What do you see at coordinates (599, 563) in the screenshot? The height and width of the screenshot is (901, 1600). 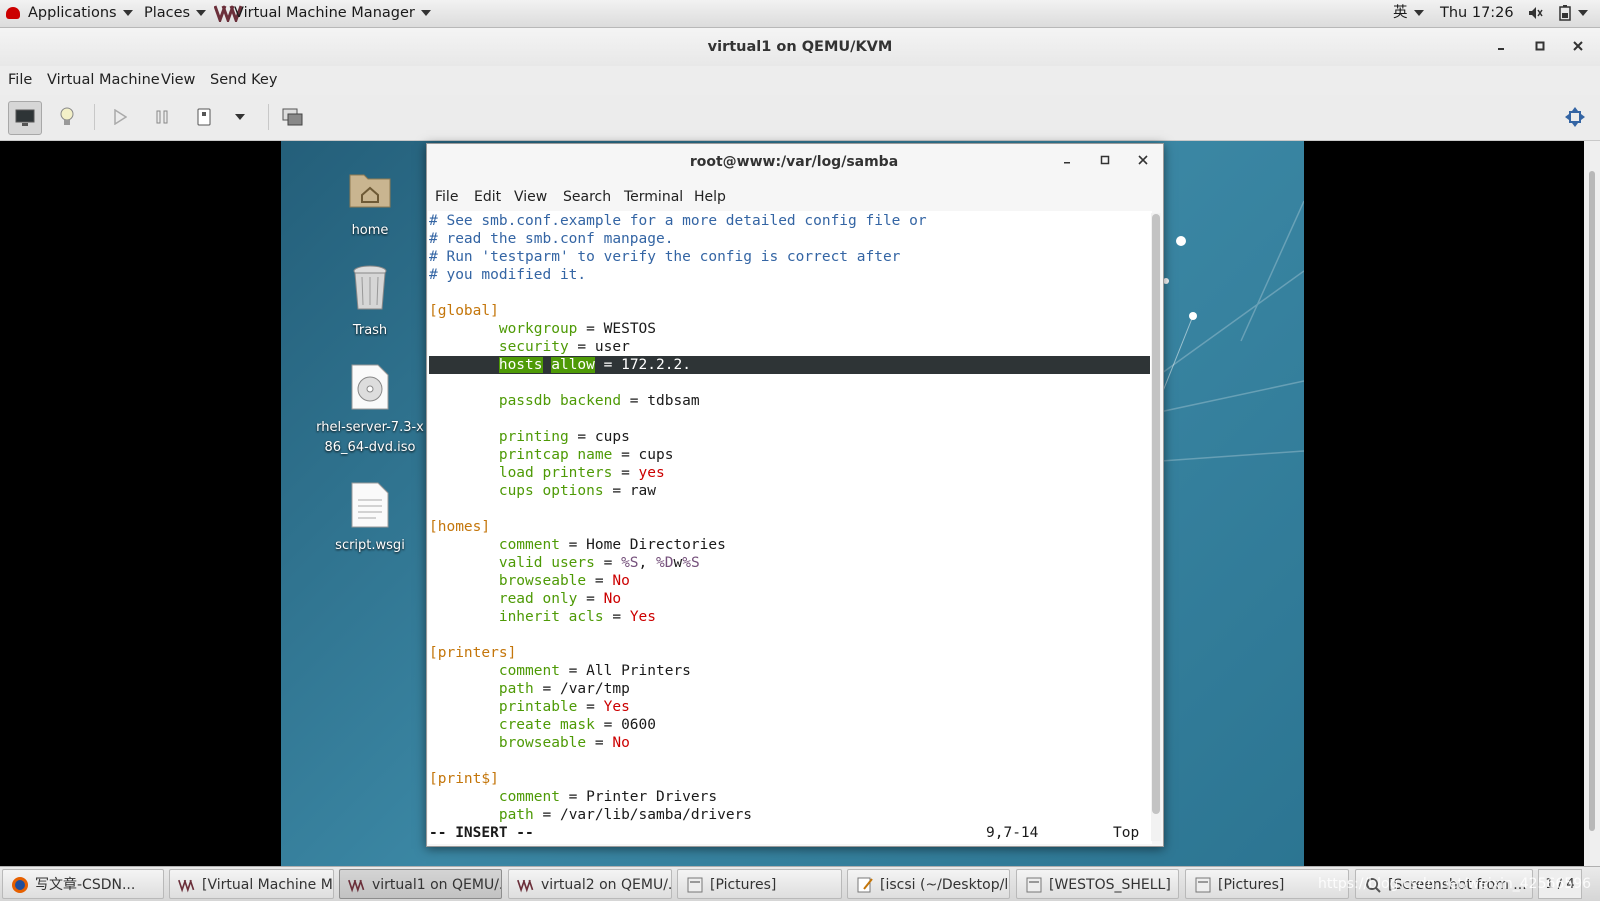 I see `config-line-valid-users: valid users = %S, %Dw%S` at bounding box center [599, 563].